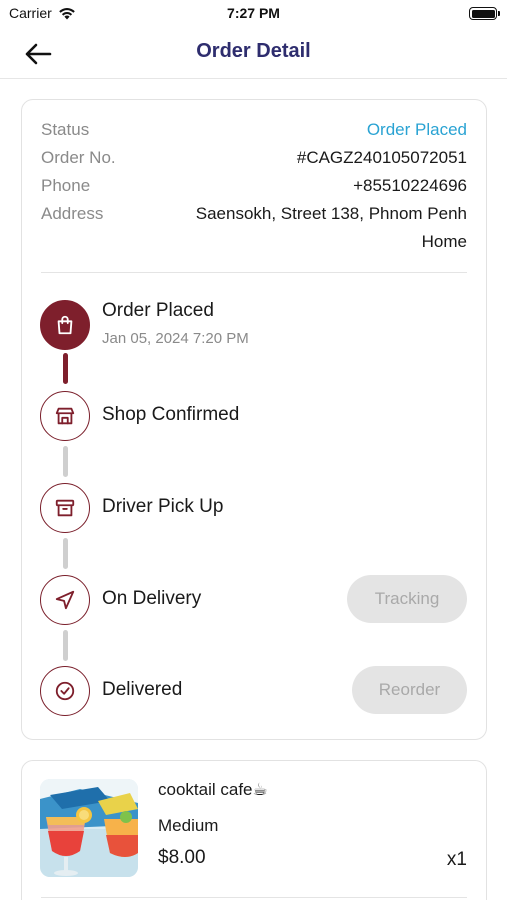 The width and height of the screenshot is (507, 900). Describe the element at coordinates (410, 185) in the screenshot. I see `phone-value: +85510224696` at that location.